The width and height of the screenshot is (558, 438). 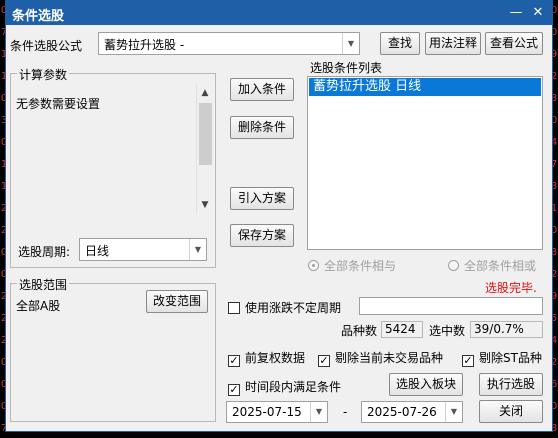 I want to click on exclude-nontrade-checkbox: ✓ 剔除当前未交易品种, so click(x=380, y=358).